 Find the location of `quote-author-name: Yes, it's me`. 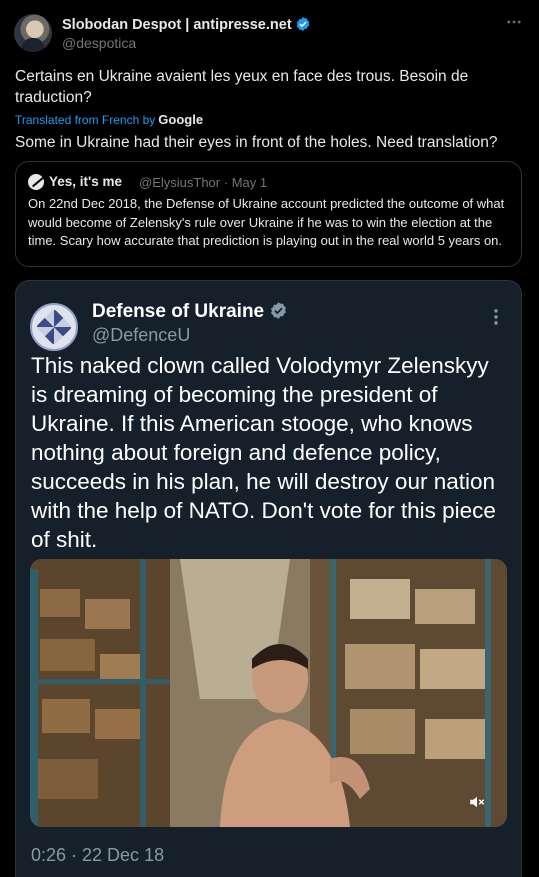

quote-author-name: Yes, it's me is located at coordinates (86, 181).